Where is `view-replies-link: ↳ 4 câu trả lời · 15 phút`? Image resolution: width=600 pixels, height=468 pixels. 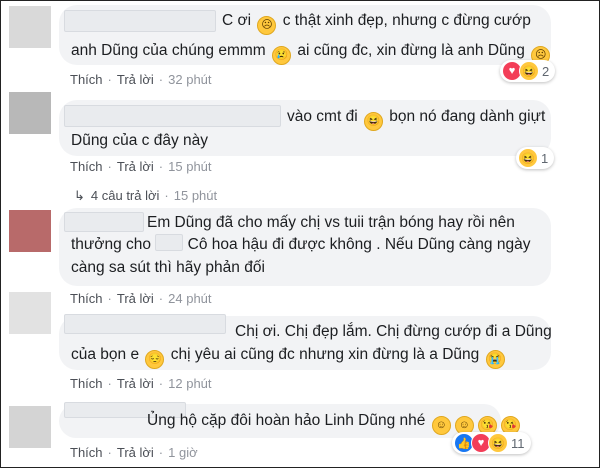 view-replies-link: ↳ 4 câu trả lời · 15 phút is located at coordinates (145, 196).